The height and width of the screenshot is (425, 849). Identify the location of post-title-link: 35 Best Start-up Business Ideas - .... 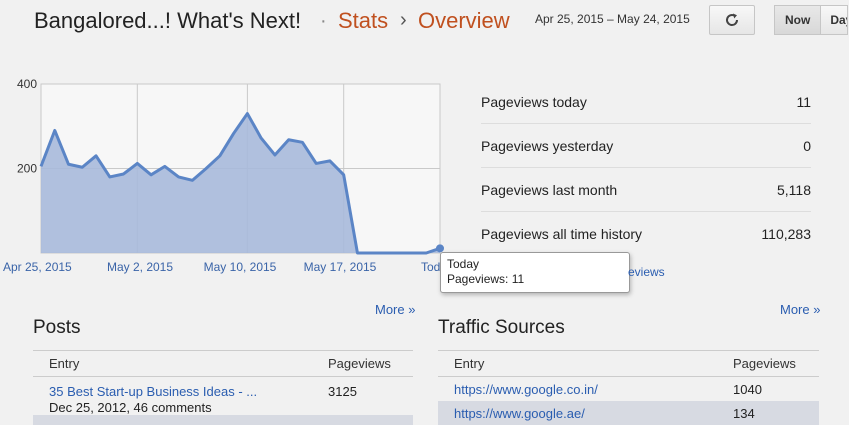
(188, 391).